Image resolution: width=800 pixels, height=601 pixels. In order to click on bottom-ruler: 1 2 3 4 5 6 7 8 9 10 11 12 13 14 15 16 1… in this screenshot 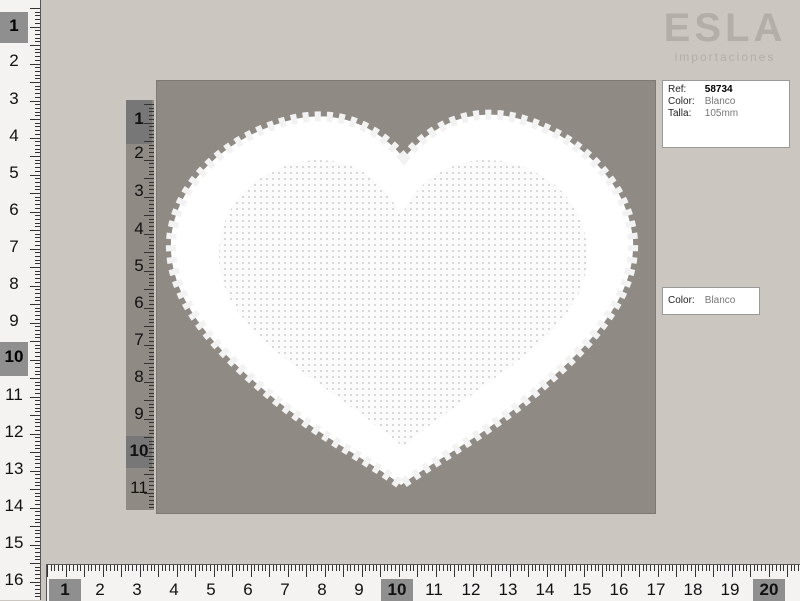, I will do `click(423, 582)`.